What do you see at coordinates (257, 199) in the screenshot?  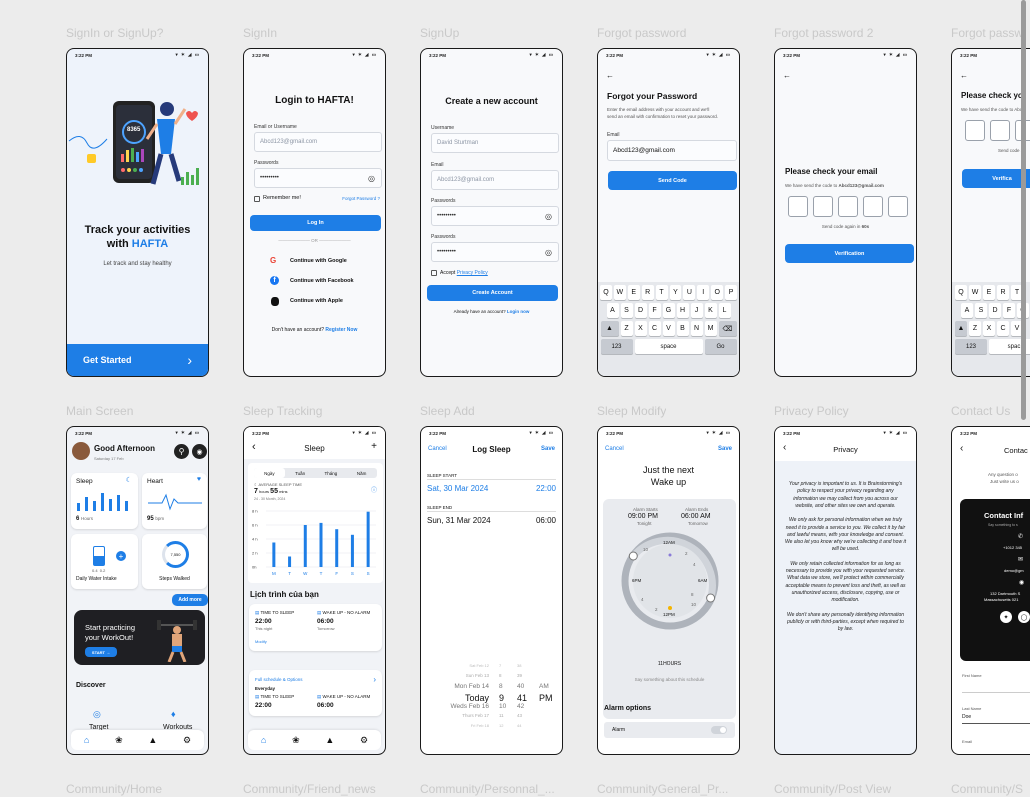 I see `remember-checkbox` at bounding box center [257, 199].